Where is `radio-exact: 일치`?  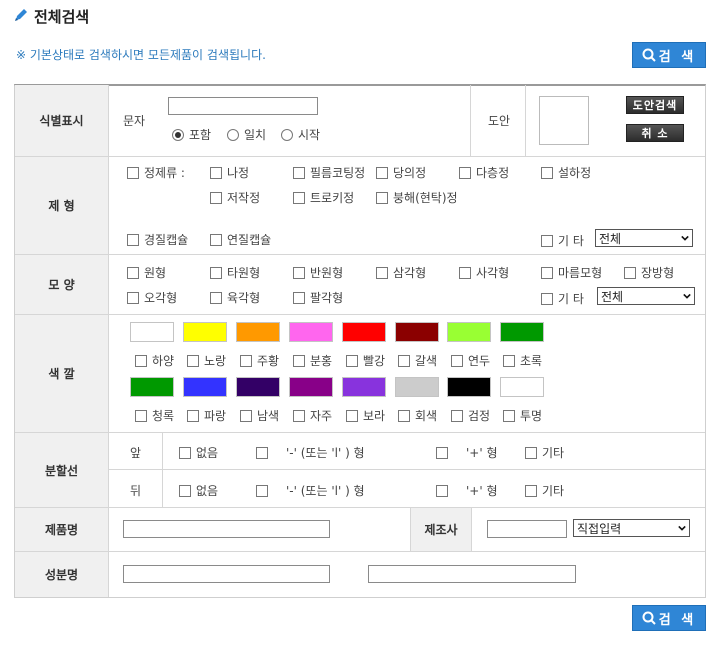
radio-exact: 일치 is located at coordinates (246, 134).